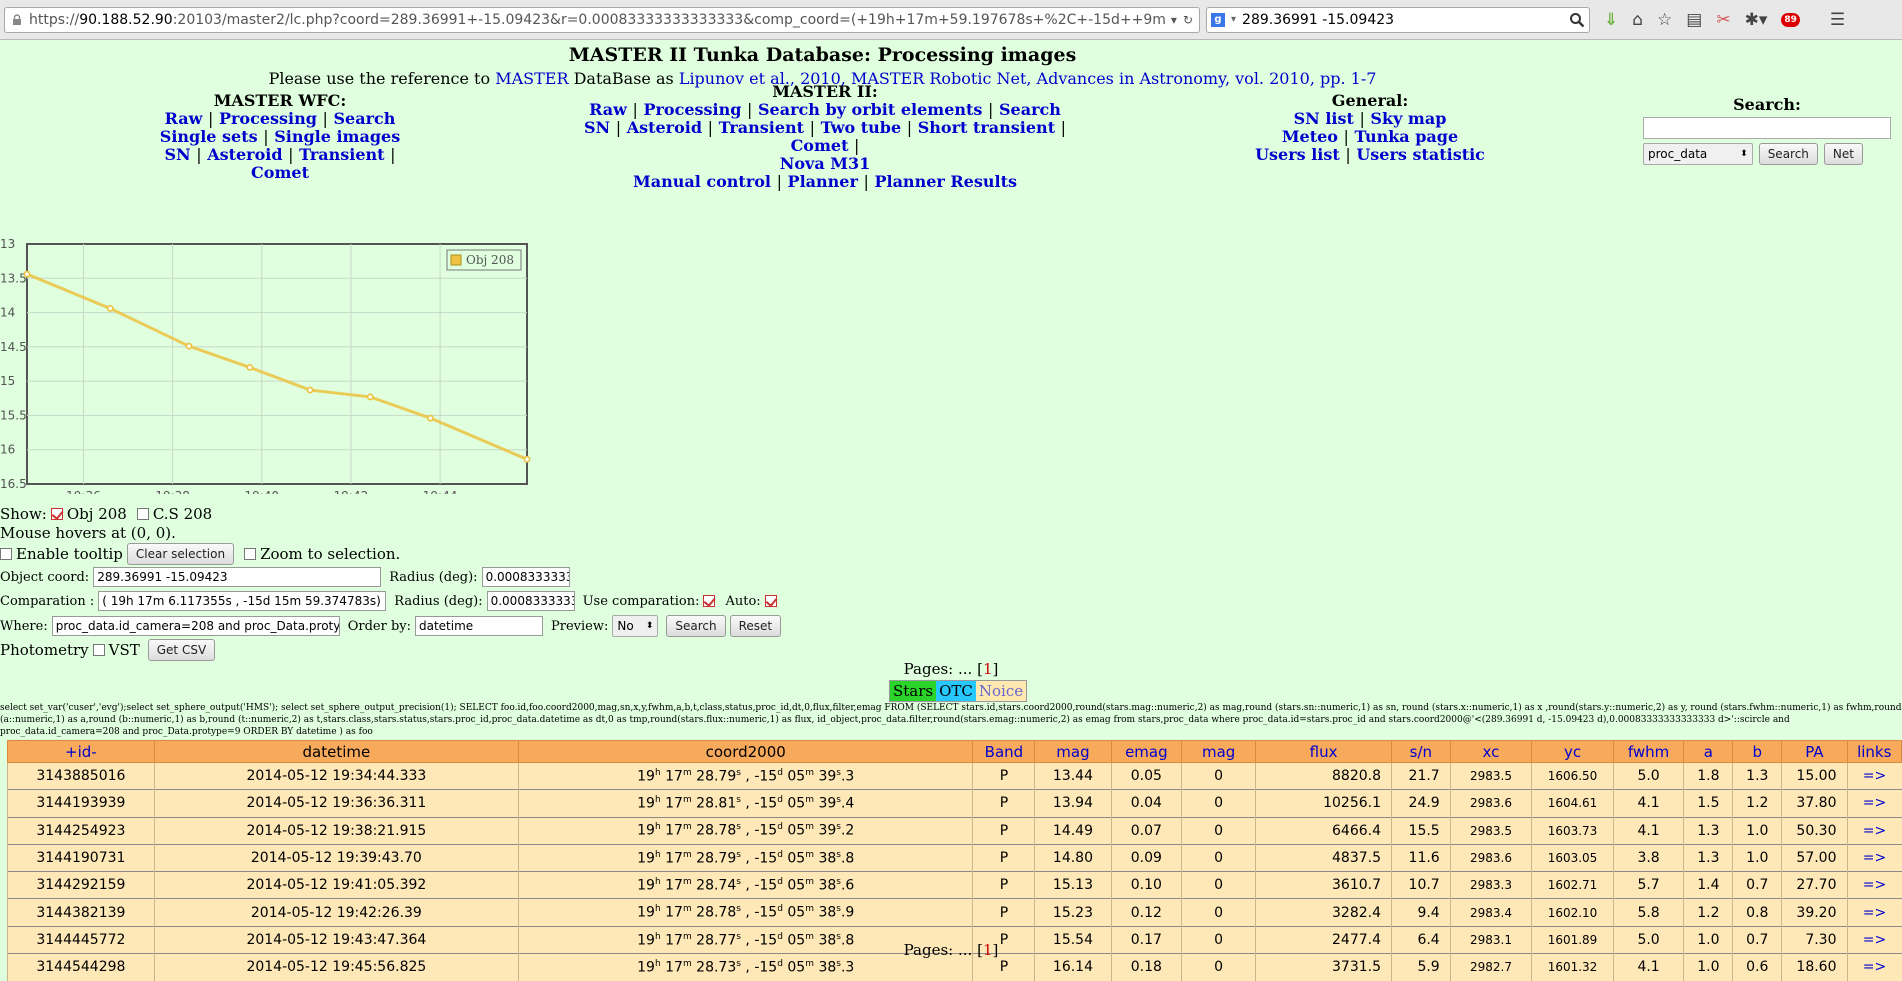 This screenshot has width=1902, height=981. I want to click on wfc-raw-link: Raw, so click(184, 118).